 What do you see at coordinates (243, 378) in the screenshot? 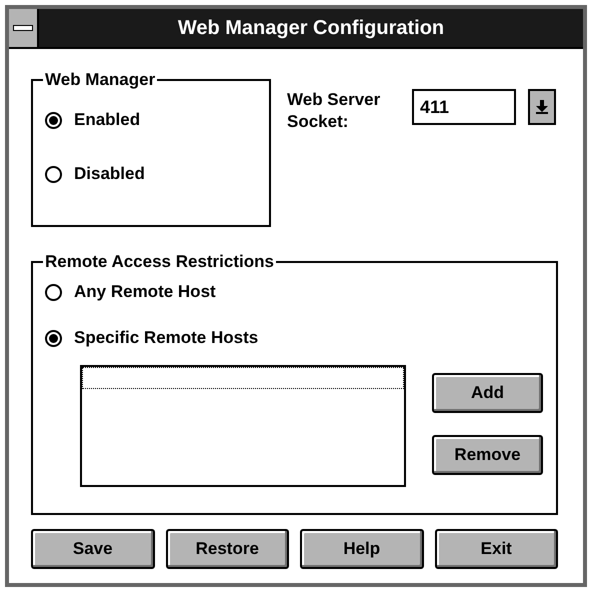
I see `focus-row` at bounding box center [243, 378].